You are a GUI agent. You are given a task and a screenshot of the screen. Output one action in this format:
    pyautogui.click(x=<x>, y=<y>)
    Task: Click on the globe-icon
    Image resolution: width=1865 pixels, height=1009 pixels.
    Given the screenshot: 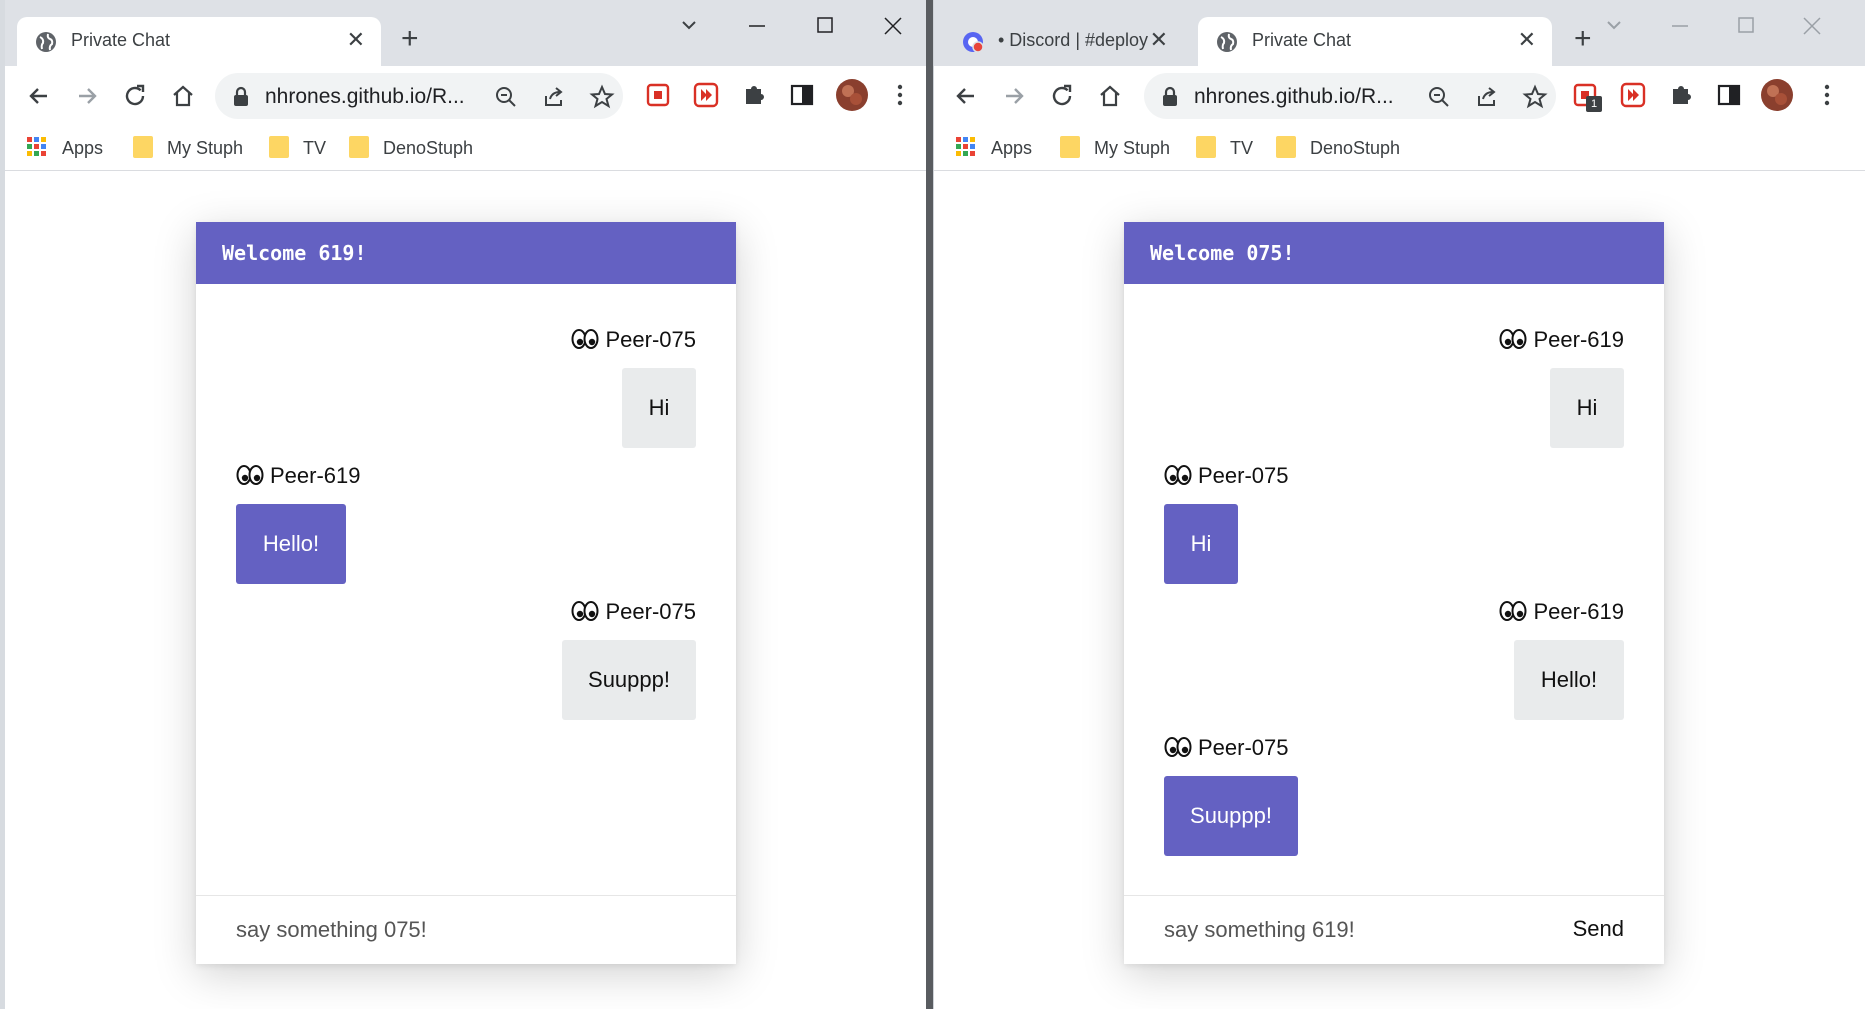 What is the action you would take?
    pyautogui.click(x=1227, y=42)
    